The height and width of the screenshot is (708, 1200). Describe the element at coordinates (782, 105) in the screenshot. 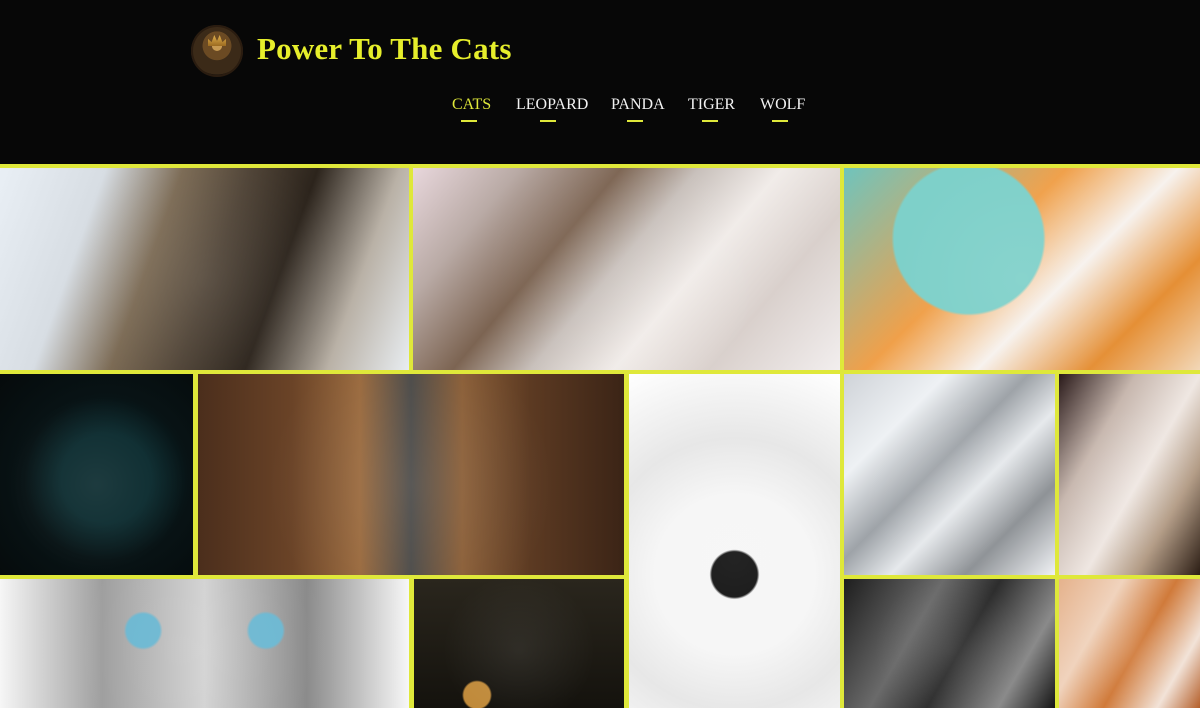

I see `nav-item-wolf: WOLF` at that location.